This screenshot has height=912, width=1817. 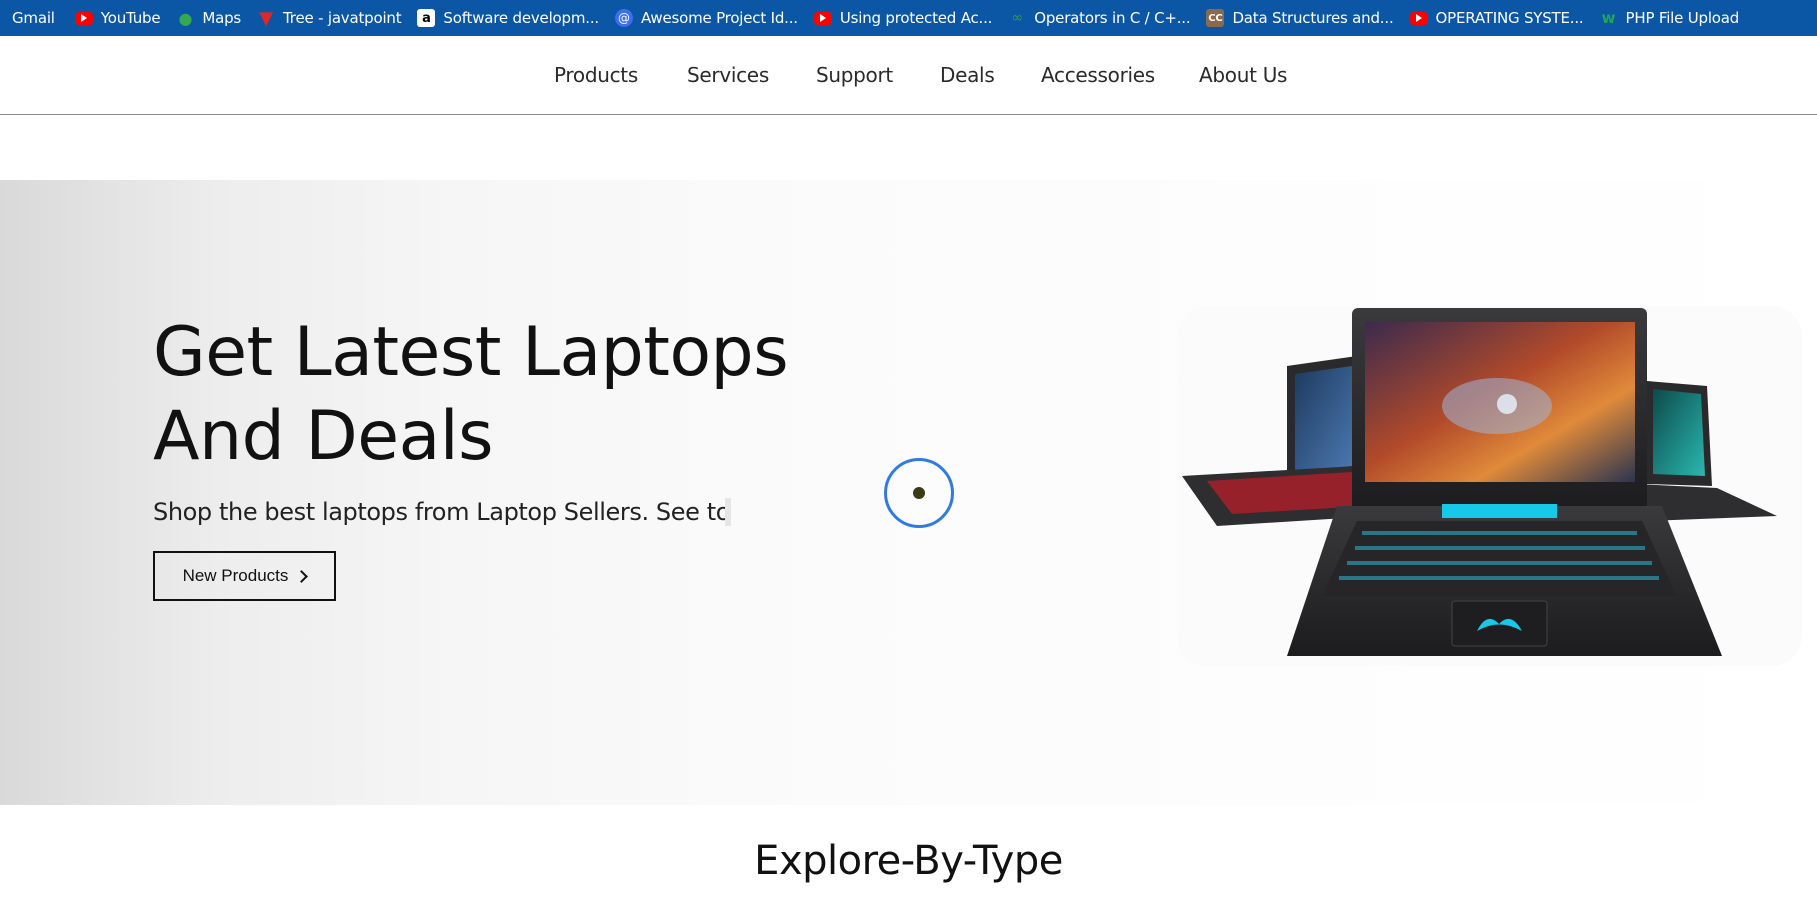 What do you see at coordinates (1679, 432) in the screenshot?
I see `right-laptop-screen` at bounding box center [1679, 432].